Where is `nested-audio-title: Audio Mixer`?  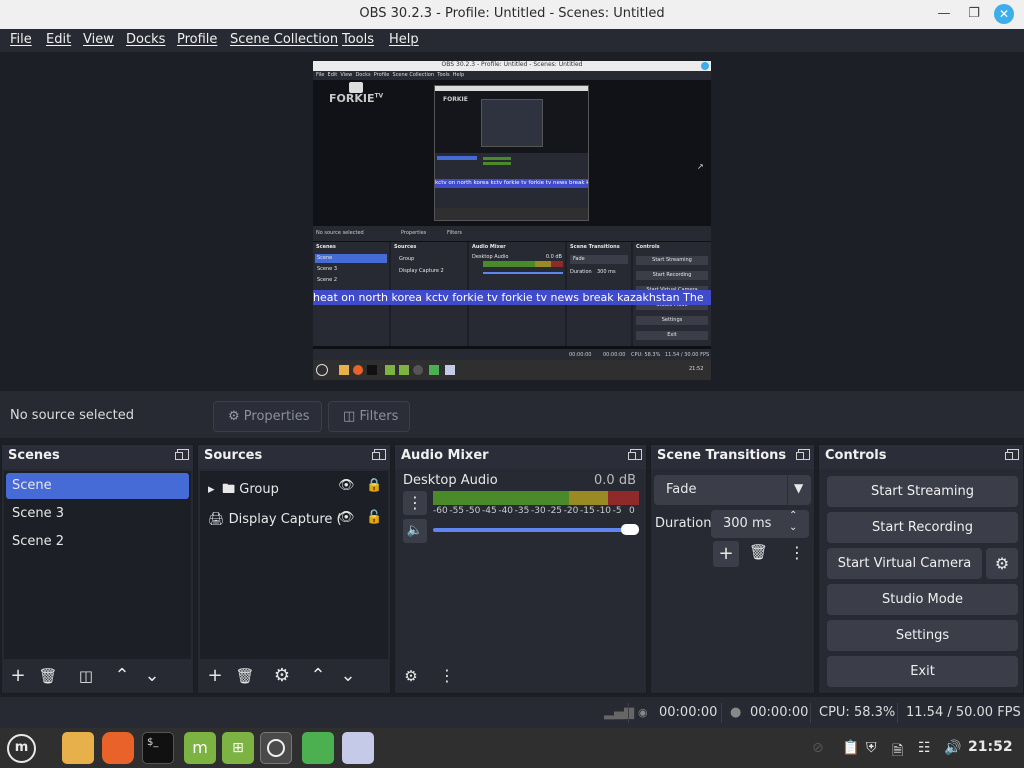
nested-audio-title: Audio Mixer is located at coordinates (489, 247).